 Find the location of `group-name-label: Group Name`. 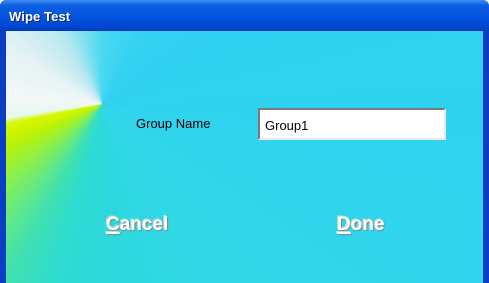

group-name-label: Group Name is located at coordinates (173, 123).